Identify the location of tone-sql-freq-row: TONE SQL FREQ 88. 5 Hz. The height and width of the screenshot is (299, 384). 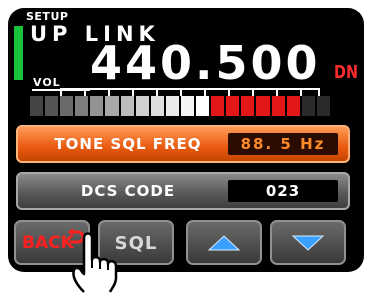
(183, 144).